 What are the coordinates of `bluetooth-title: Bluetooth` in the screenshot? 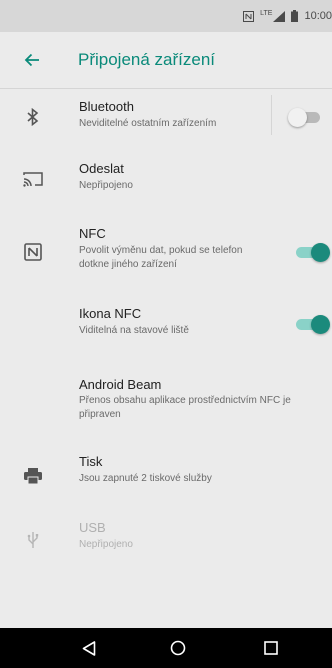 It's located at (106, 106).